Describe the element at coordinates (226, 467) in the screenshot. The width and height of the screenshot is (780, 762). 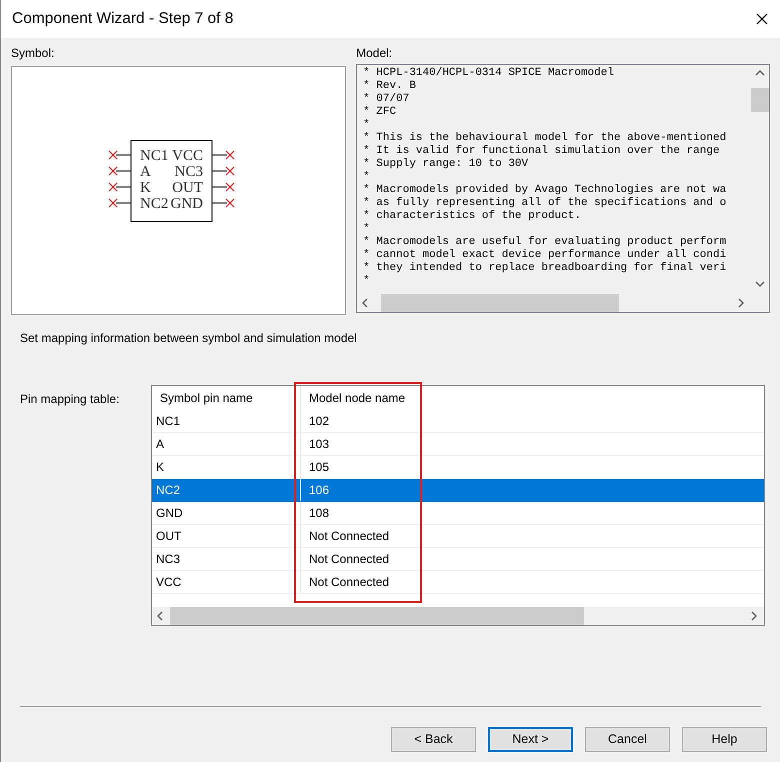
I see `table-cell: K` at that location.